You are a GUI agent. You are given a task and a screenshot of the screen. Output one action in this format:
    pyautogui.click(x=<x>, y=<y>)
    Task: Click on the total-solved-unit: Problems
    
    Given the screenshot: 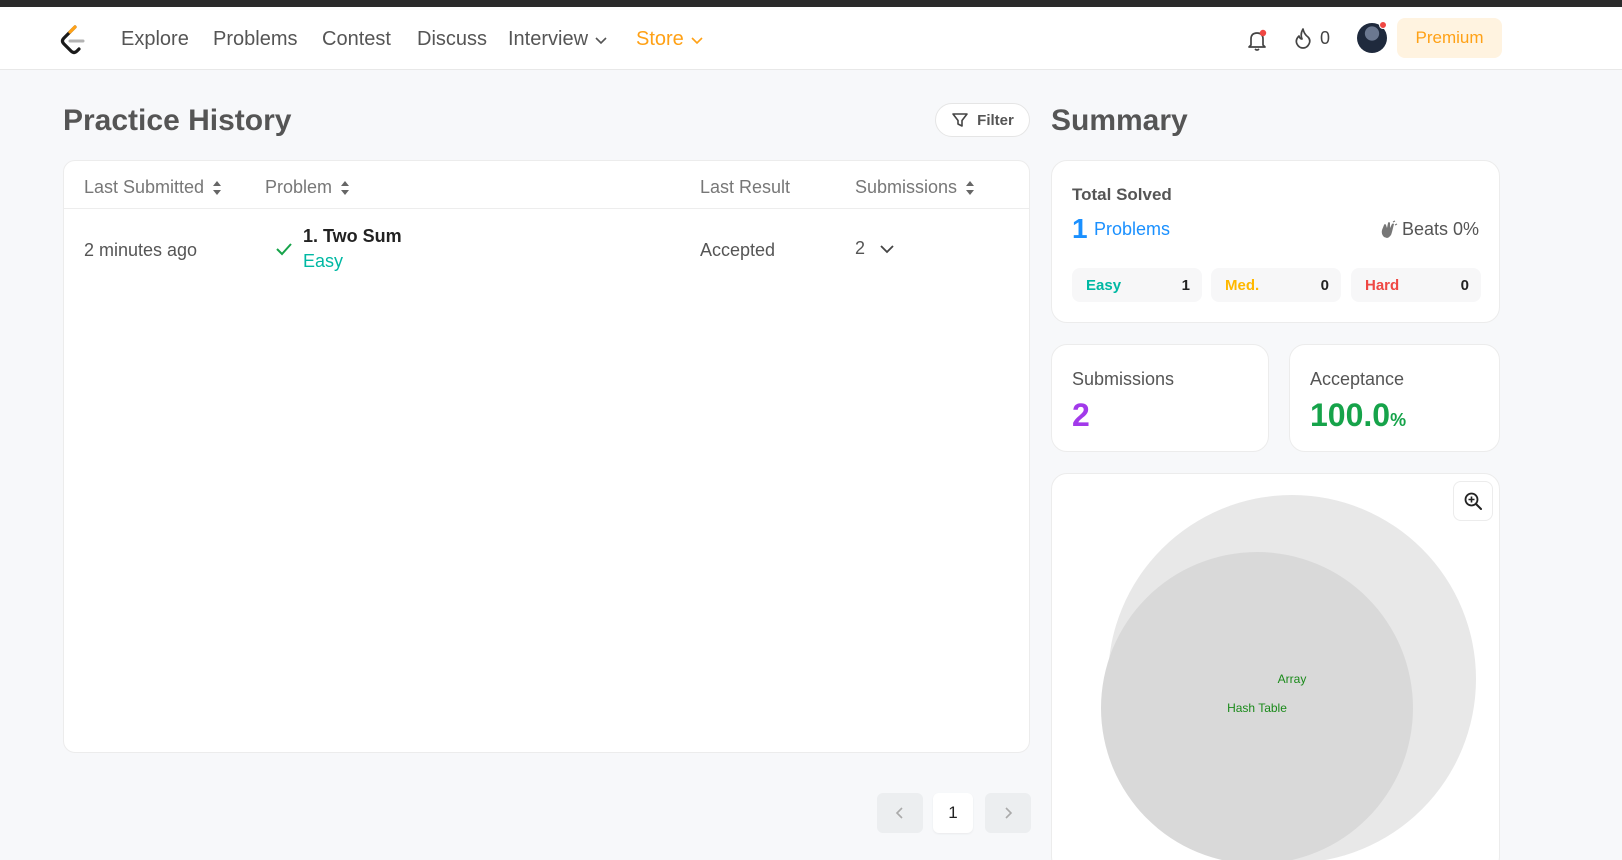 What is the action you would take?
    pyautogui.click(x=1132, y=229)
    